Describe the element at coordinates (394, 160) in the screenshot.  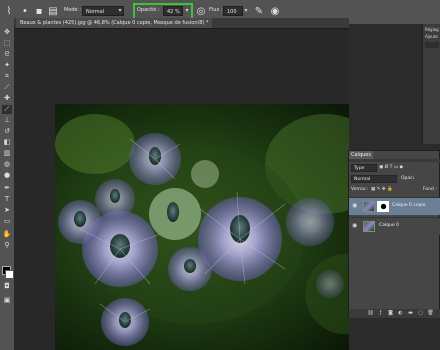
I see `layers-panel-header` at that location.